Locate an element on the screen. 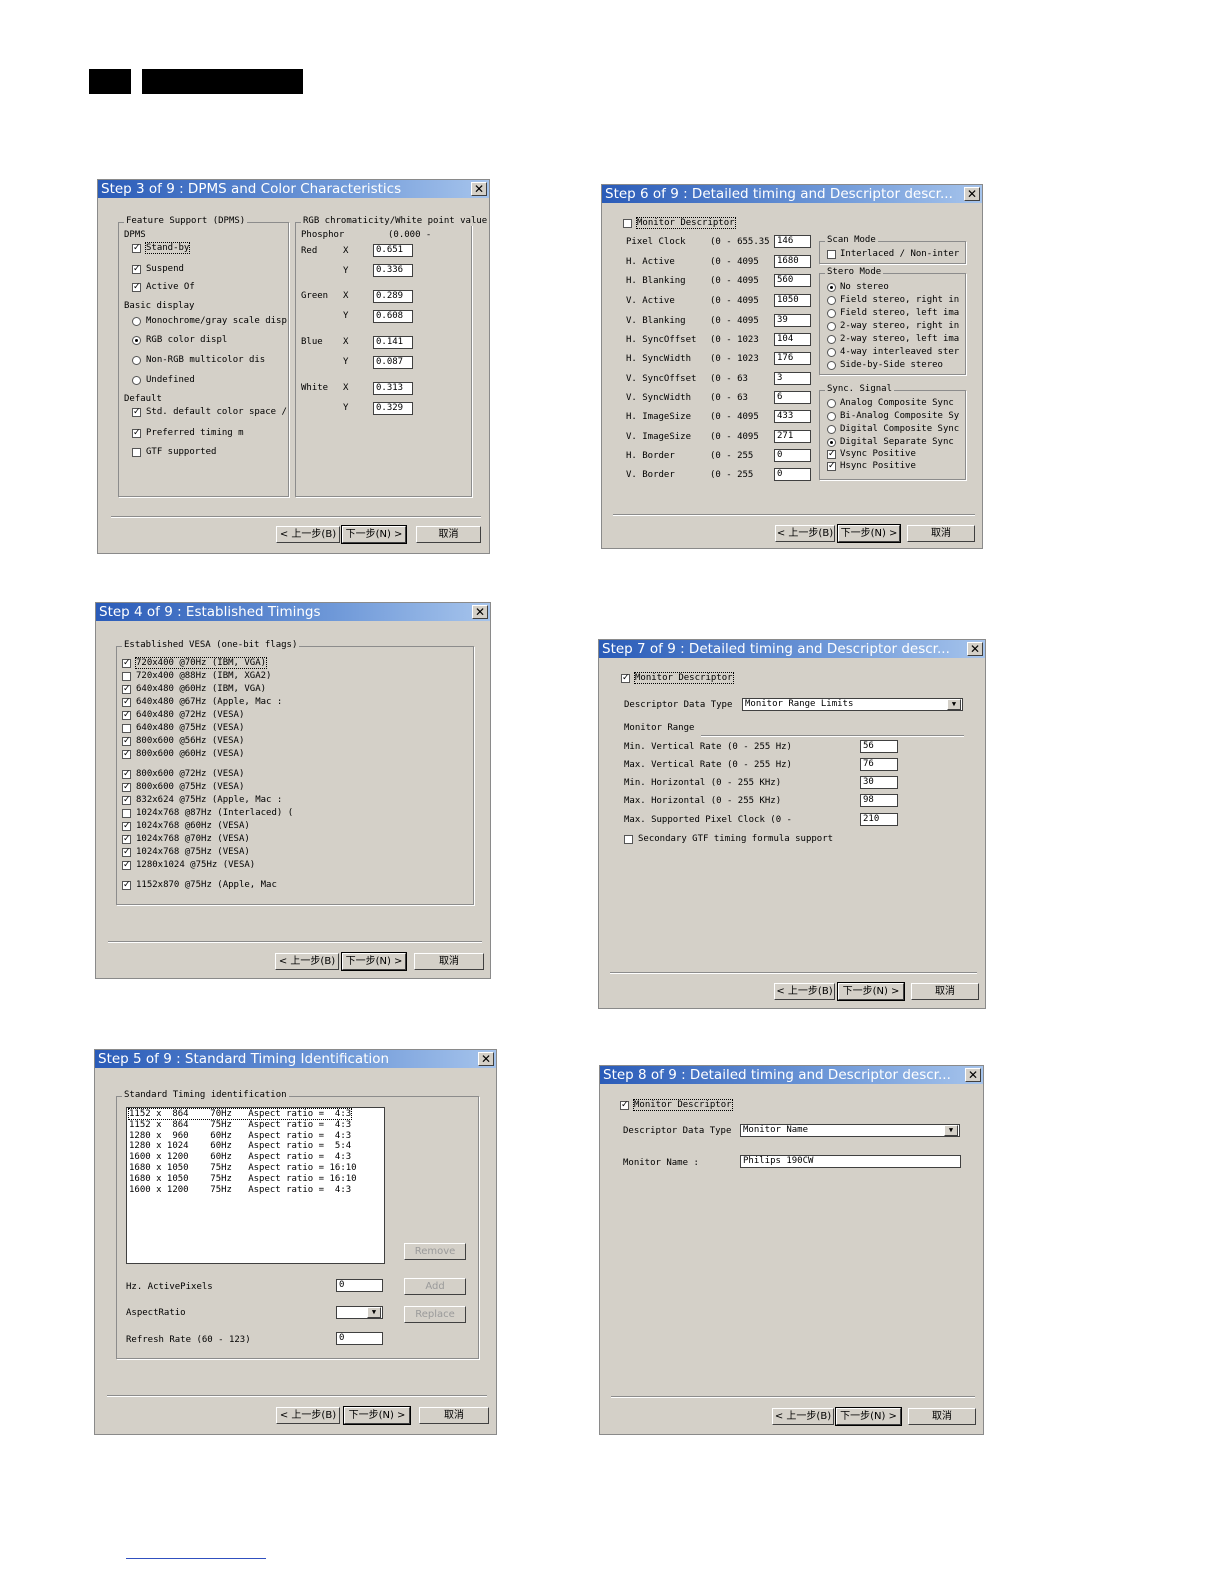 Image resolution: width=1224 pixels, height=1584 pixels. param-input: 39 is located at coordinates (792, 320).